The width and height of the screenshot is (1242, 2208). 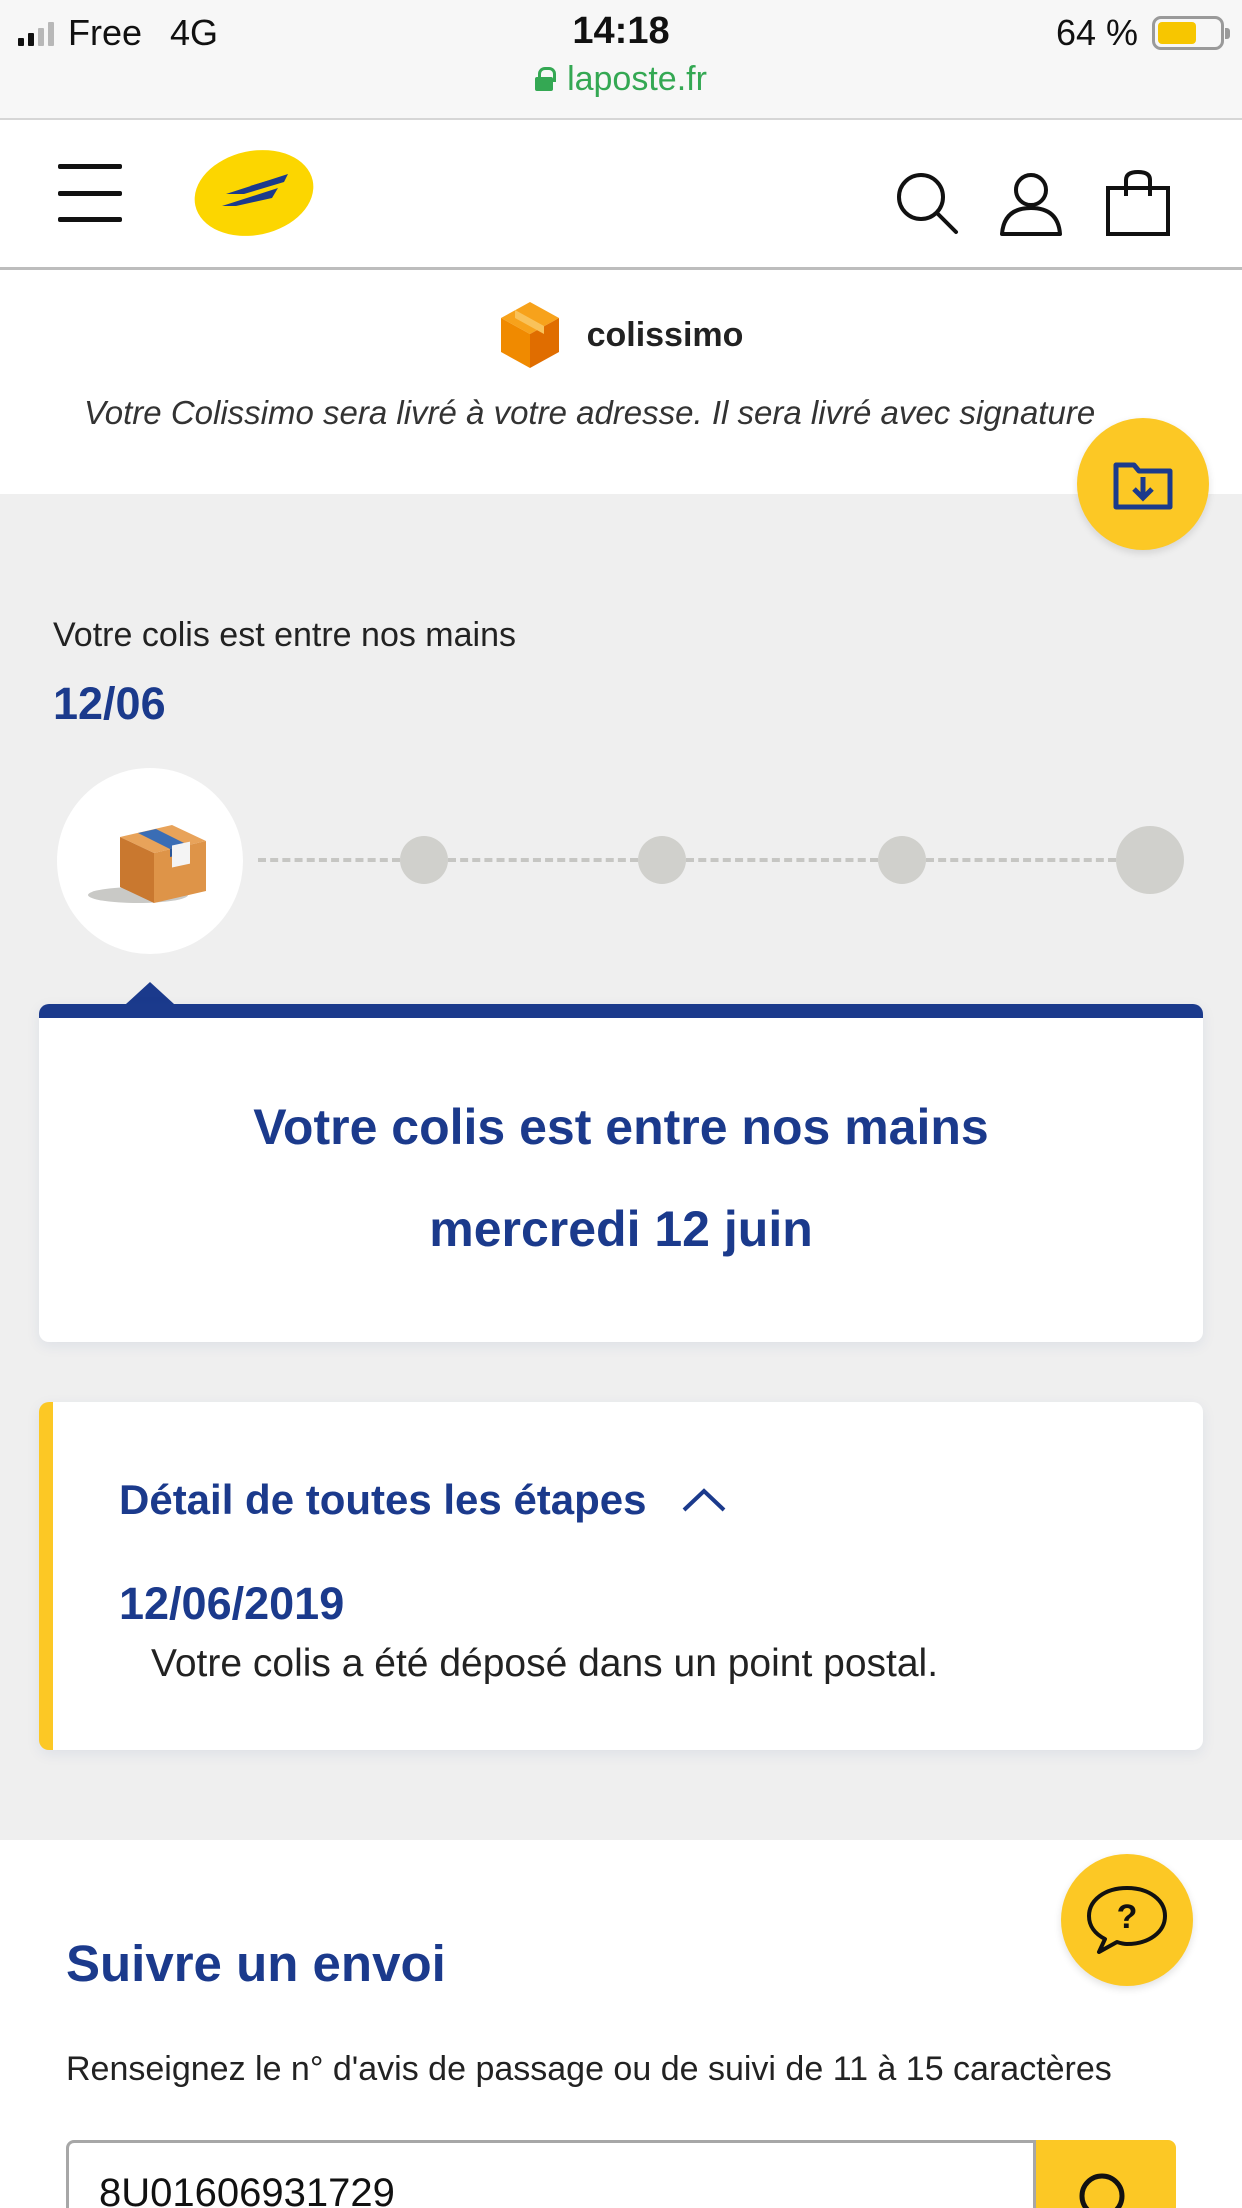 What do you see at coordinates (546, 78) in the screenshot?
I see `lock-icon` at bounding box center [546, 78].